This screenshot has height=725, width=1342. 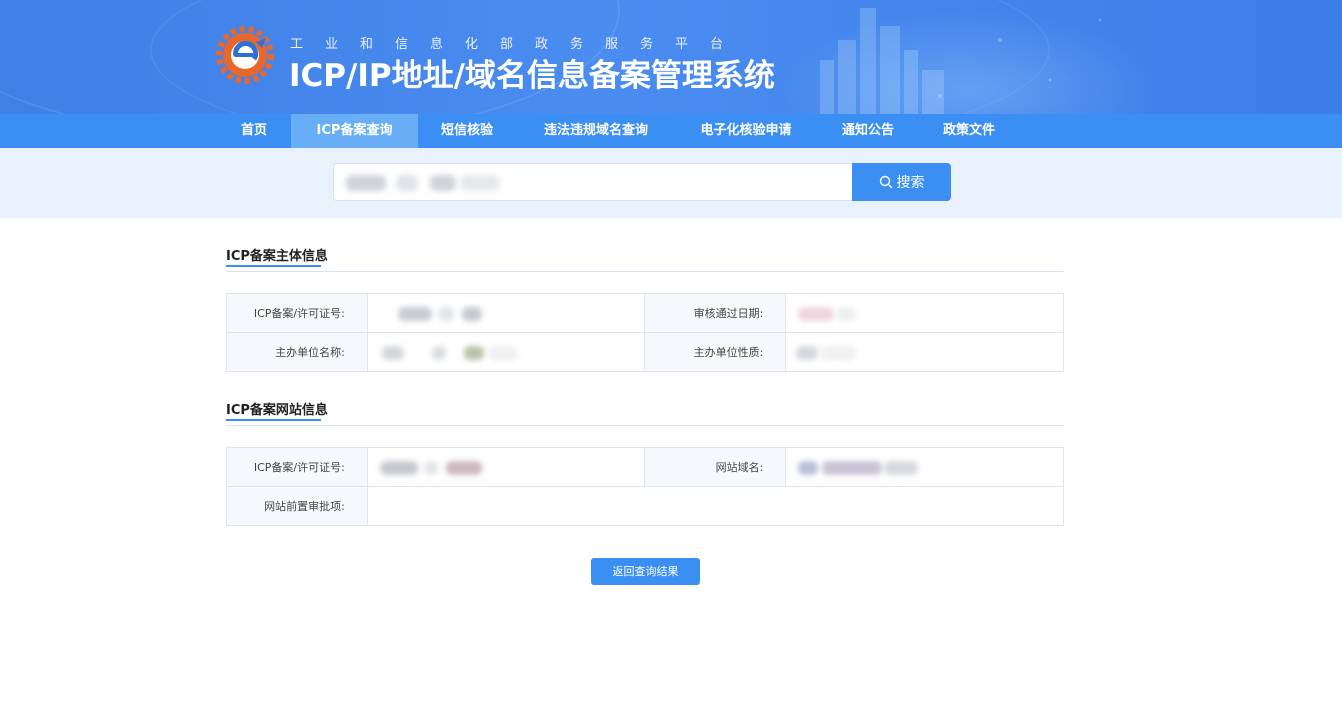 I want to click on subject-section-title: ICP备案主体信息, so click(x=277, y=256).